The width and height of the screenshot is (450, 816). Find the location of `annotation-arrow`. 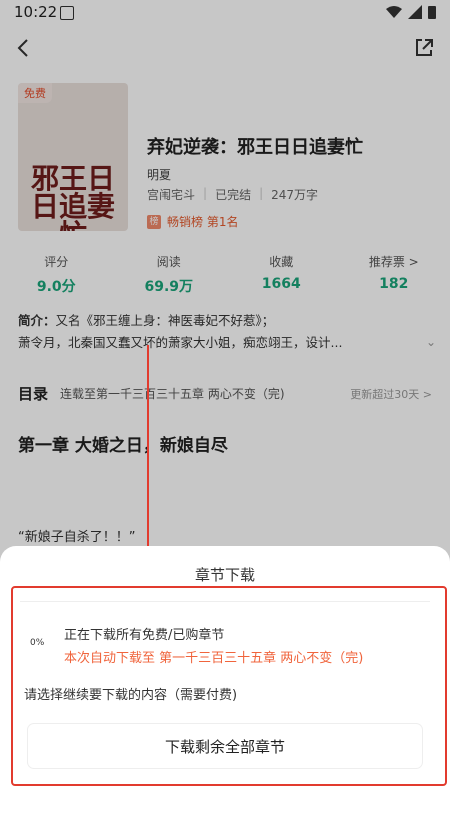

annotation-arrow is located at coordinates (148, 450).